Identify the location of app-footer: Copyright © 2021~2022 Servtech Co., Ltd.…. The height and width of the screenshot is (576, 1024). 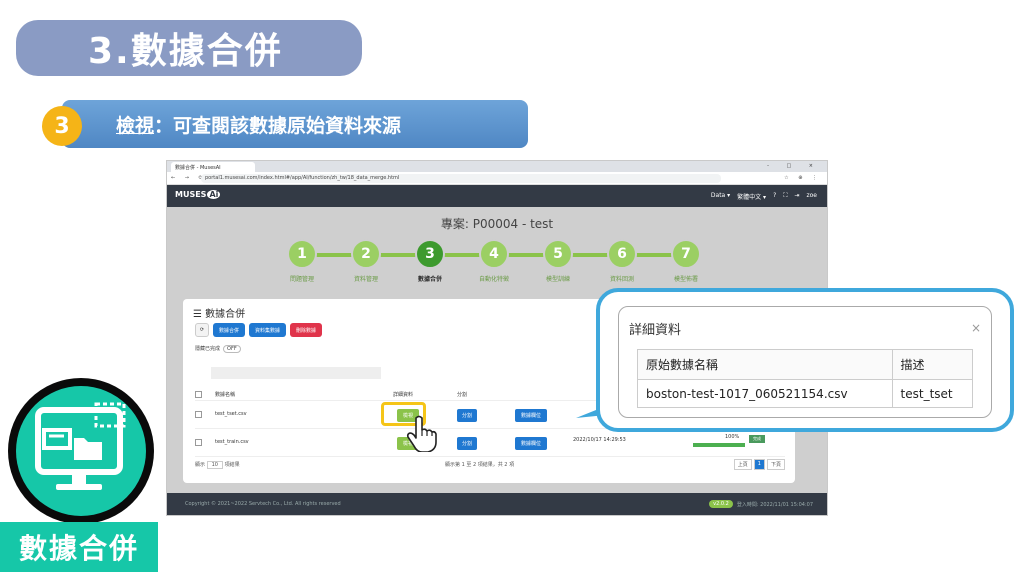
(497, 504).